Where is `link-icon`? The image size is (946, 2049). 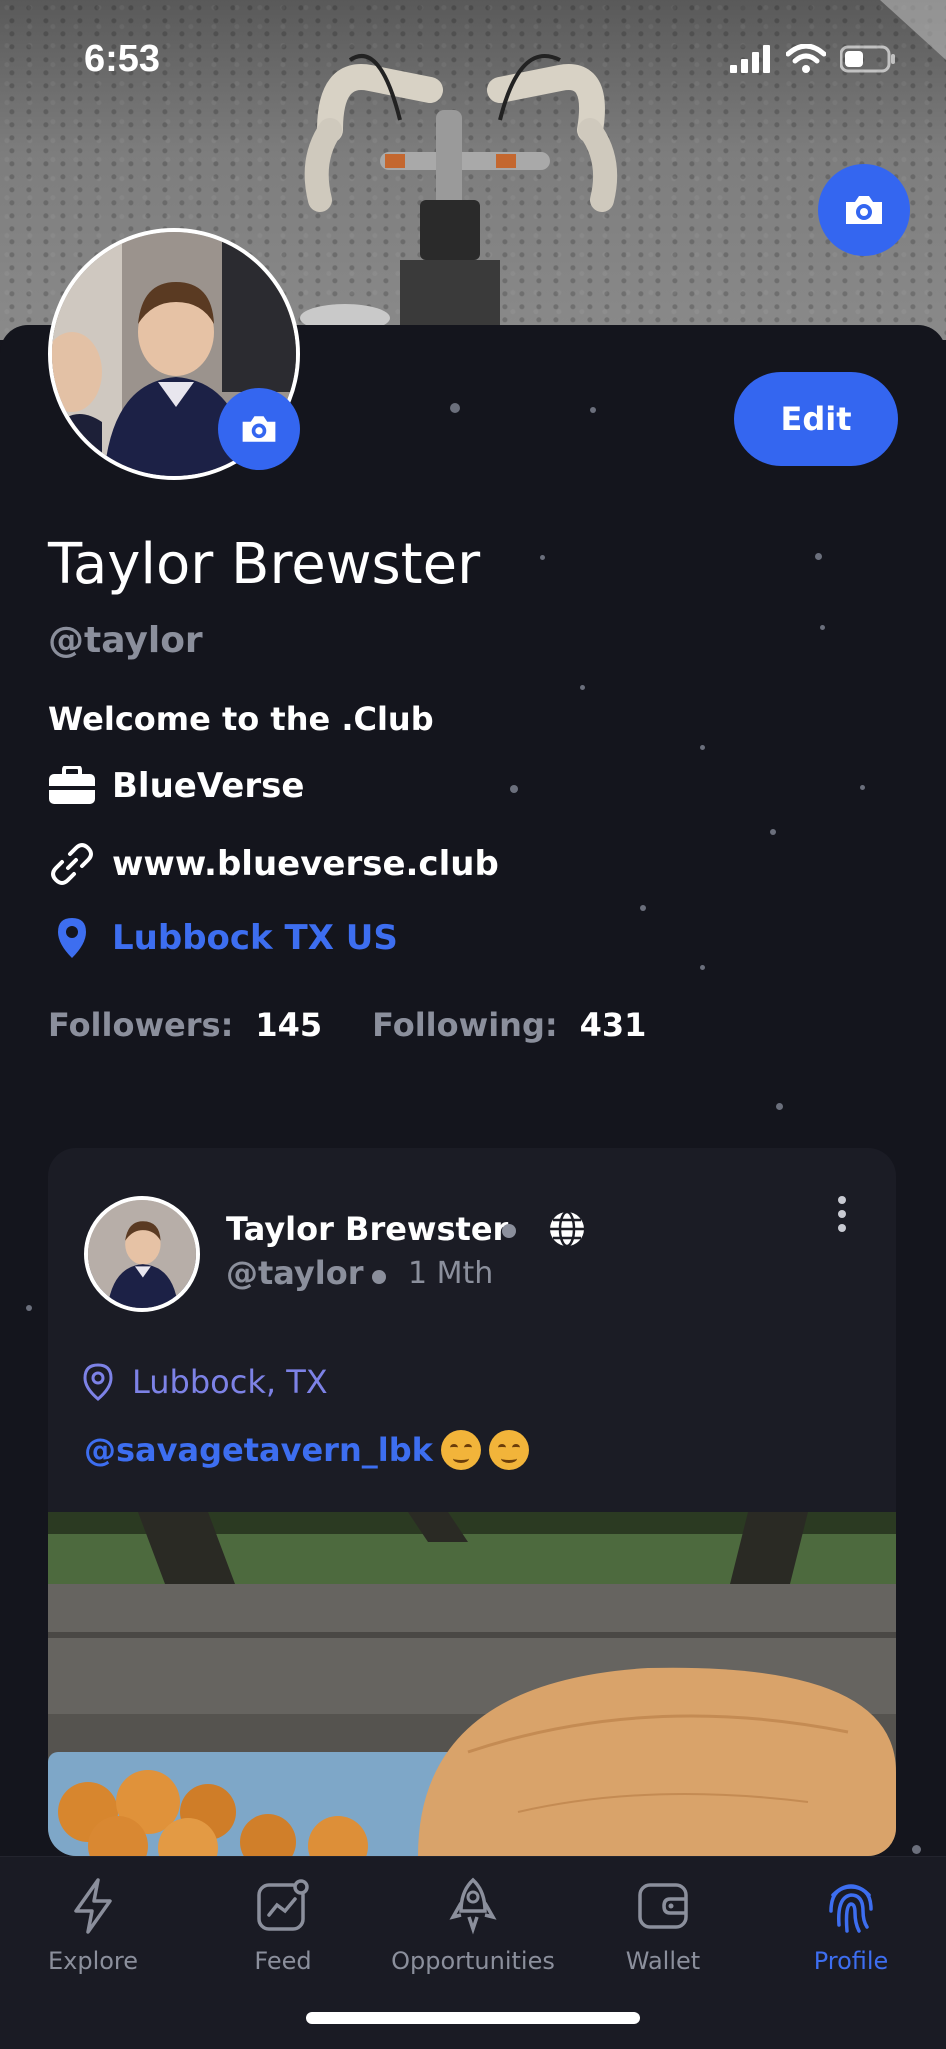
link-icon is located at coordinates (72, 864).